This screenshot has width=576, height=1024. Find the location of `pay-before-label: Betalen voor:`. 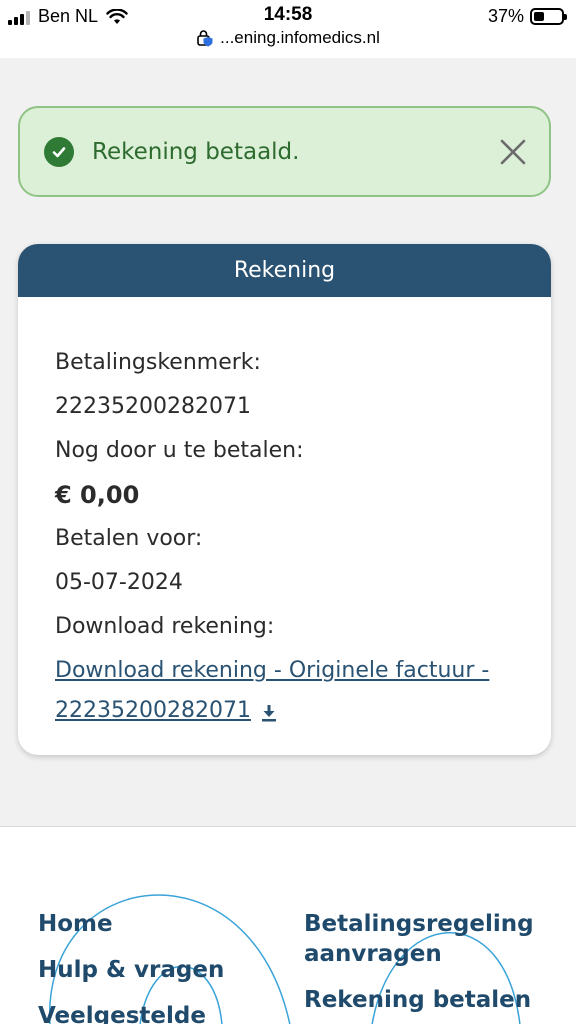

pay-before-label: Betalen voor: is located at coordinates (129, 538).